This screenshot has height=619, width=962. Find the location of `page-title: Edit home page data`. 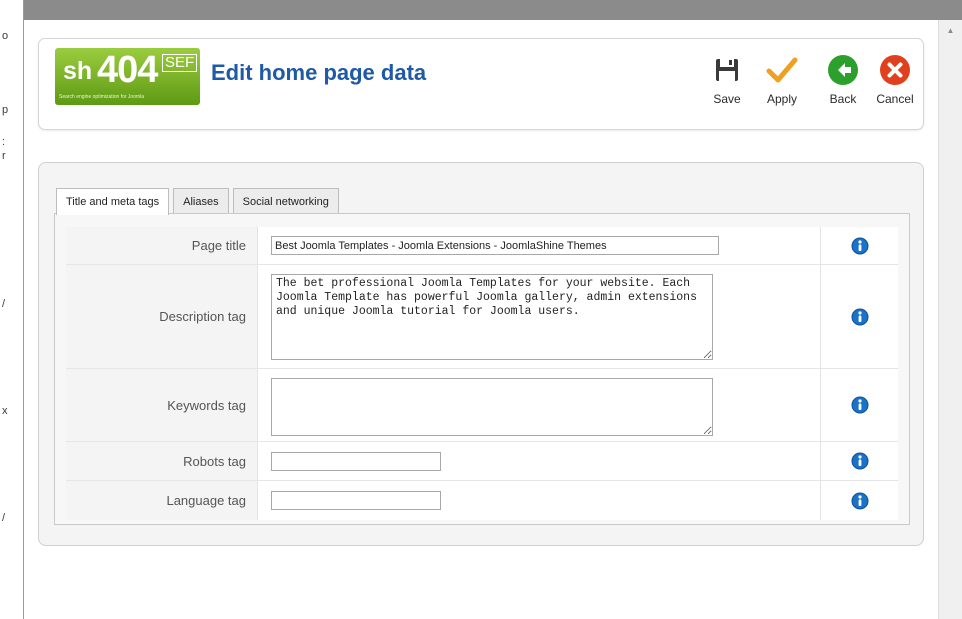

page-title: Edit home page data is located at coordinates (319, 72).